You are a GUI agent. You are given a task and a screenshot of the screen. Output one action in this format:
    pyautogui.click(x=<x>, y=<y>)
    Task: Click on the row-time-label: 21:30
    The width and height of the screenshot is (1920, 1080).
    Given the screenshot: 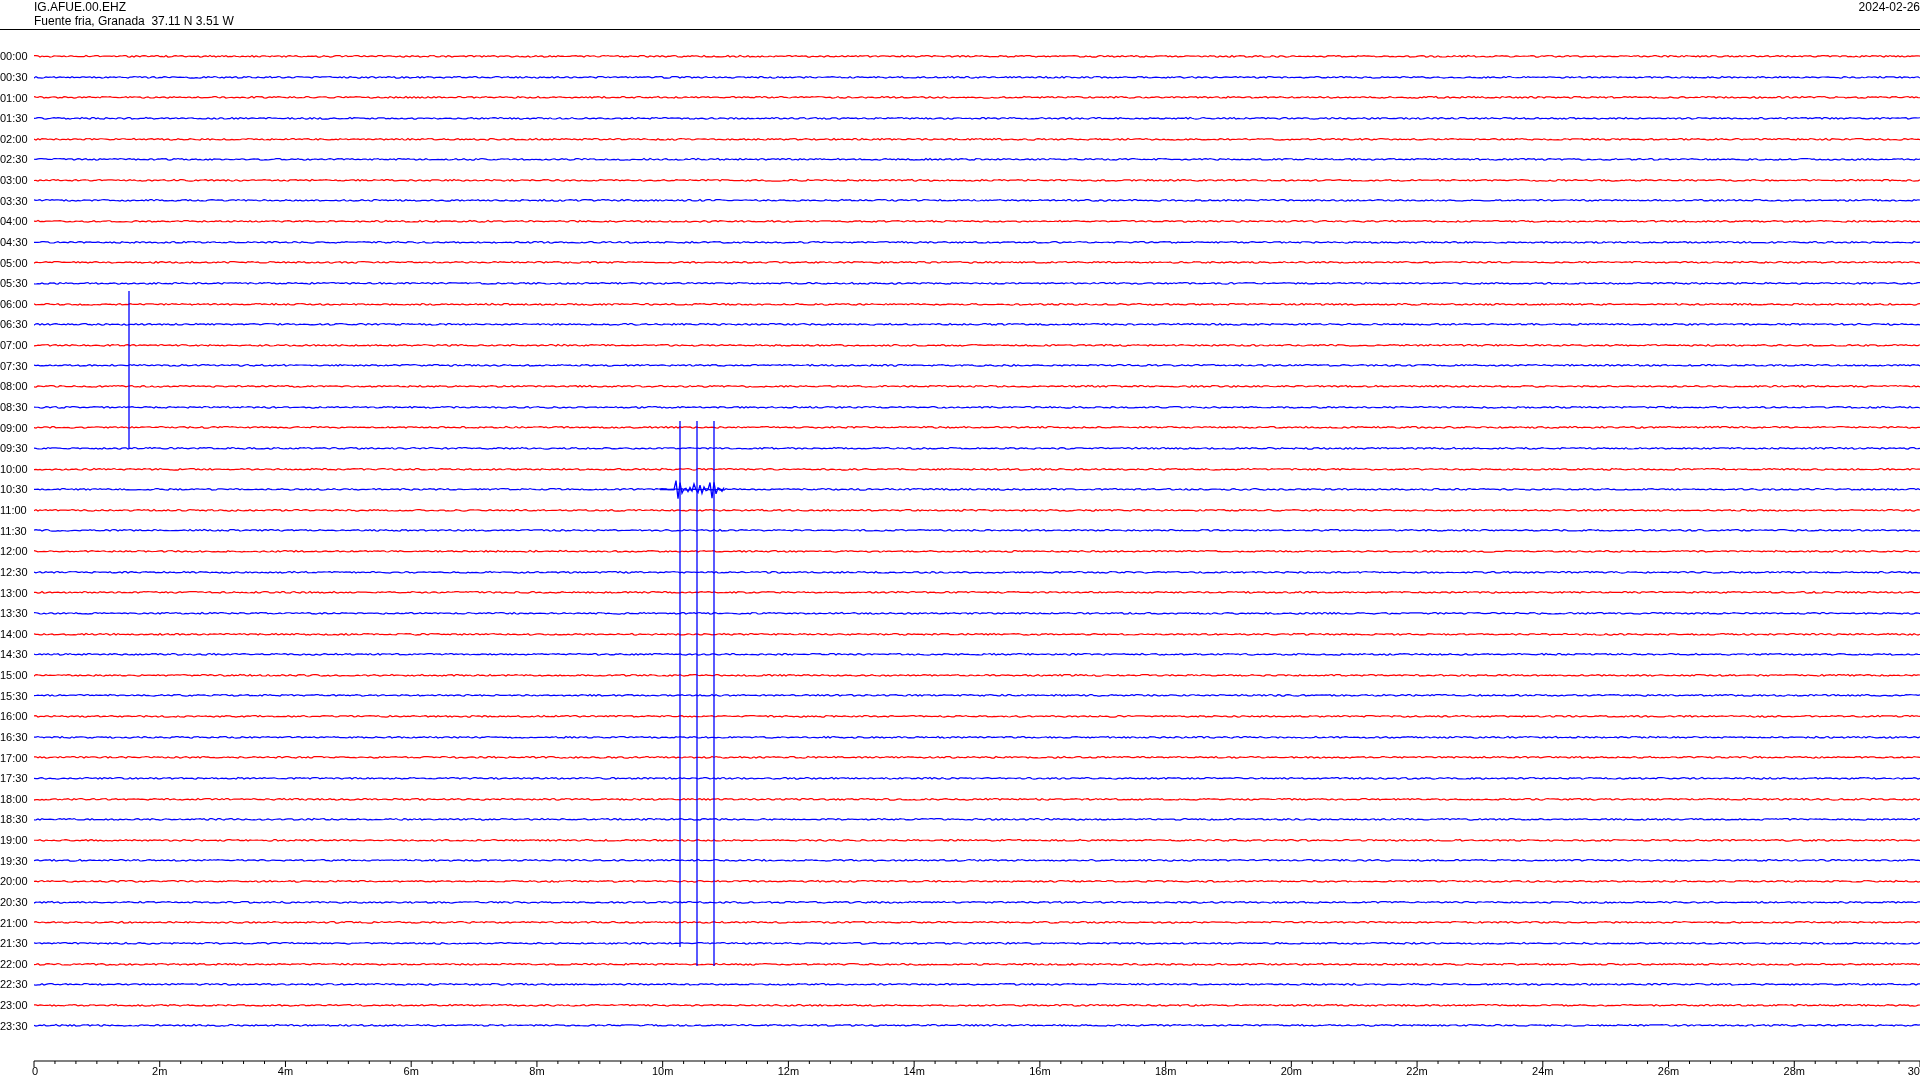 What is the action you would take?
    pyautogui.click(x=14, y=943)
    